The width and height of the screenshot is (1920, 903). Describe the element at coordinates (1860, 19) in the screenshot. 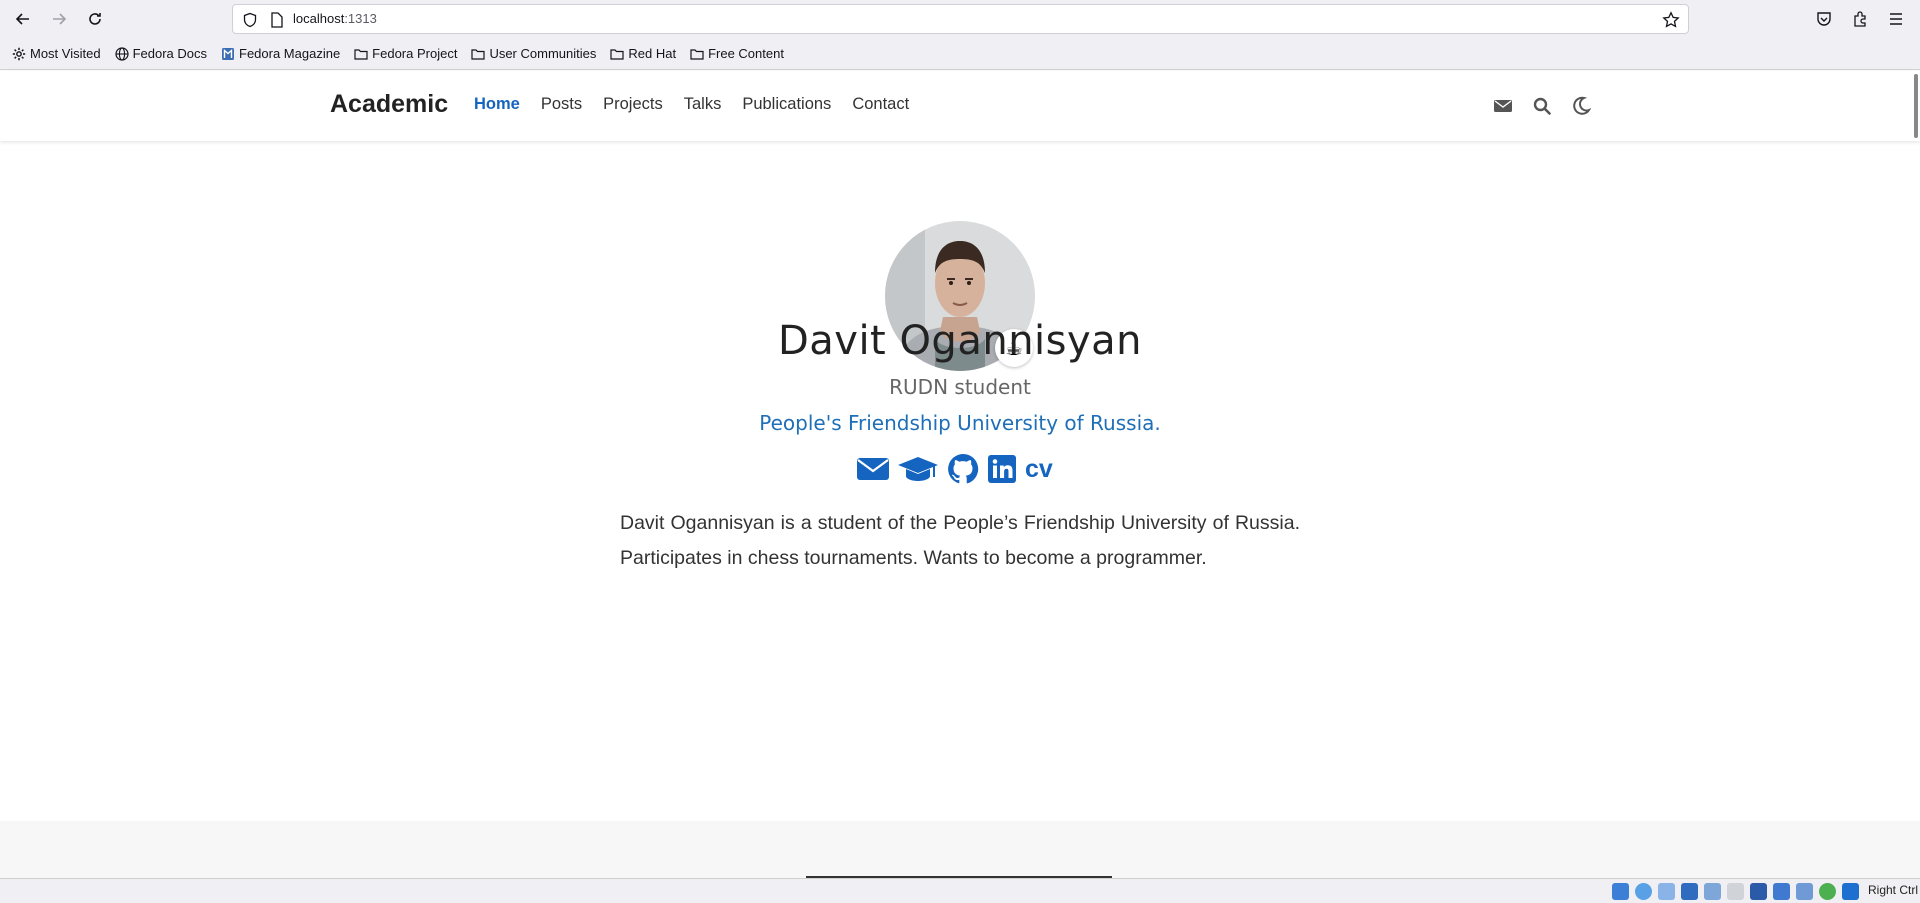

I see `extensions-icon` at that location.